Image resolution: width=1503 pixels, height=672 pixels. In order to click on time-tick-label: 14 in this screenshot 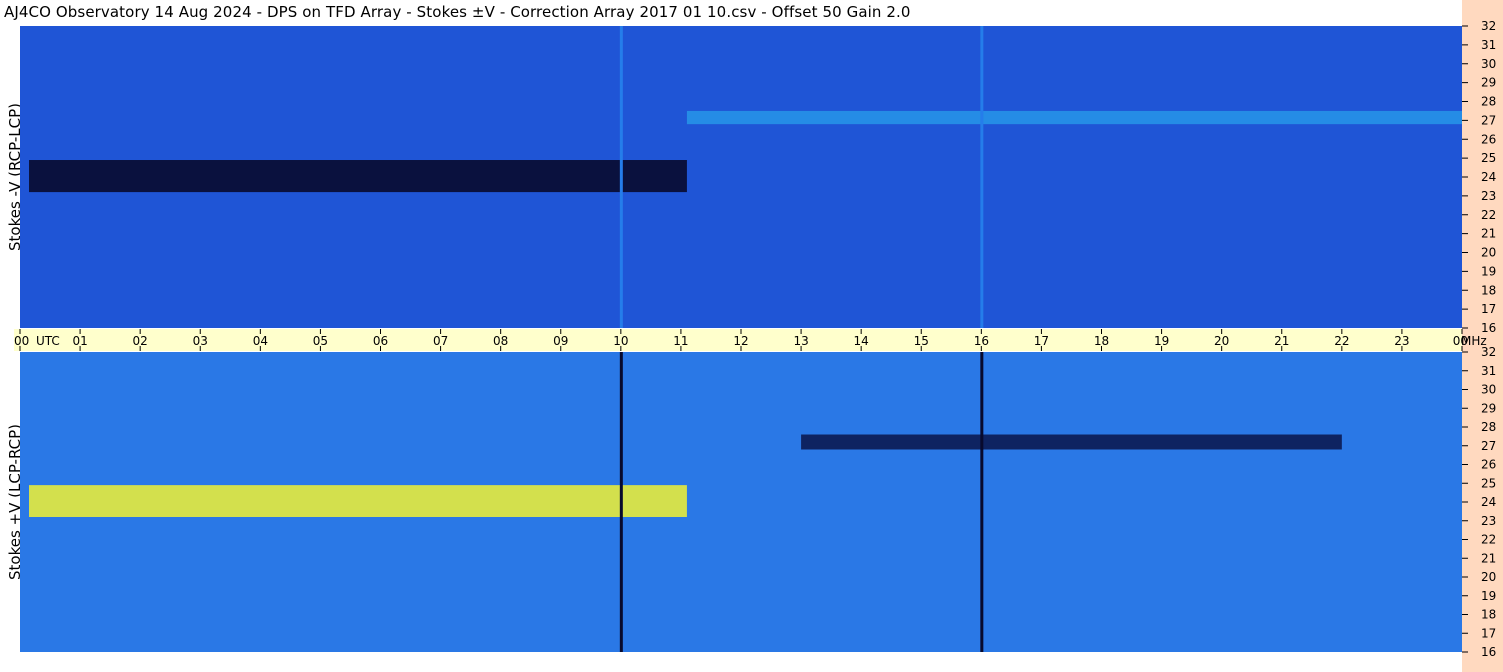, I will do `click(861, 341)`.